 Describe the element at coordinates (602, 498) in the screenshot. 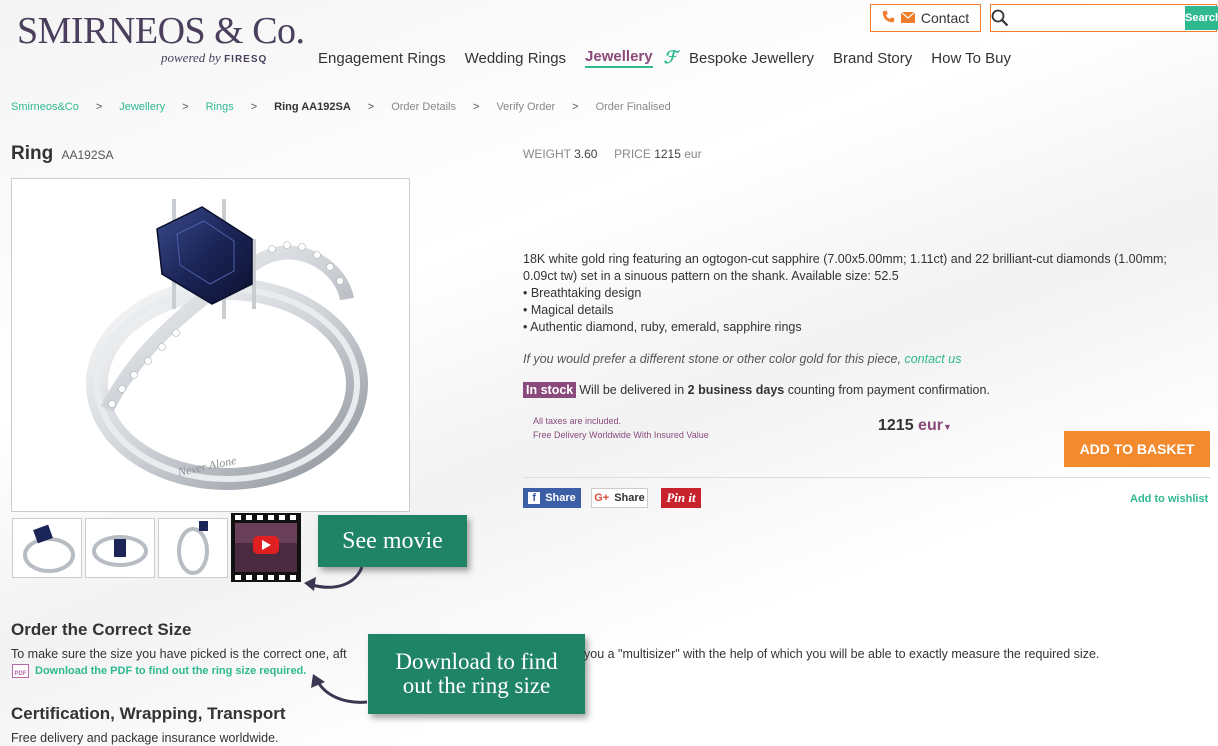

I see `google-plus-icon: G+` at that location.